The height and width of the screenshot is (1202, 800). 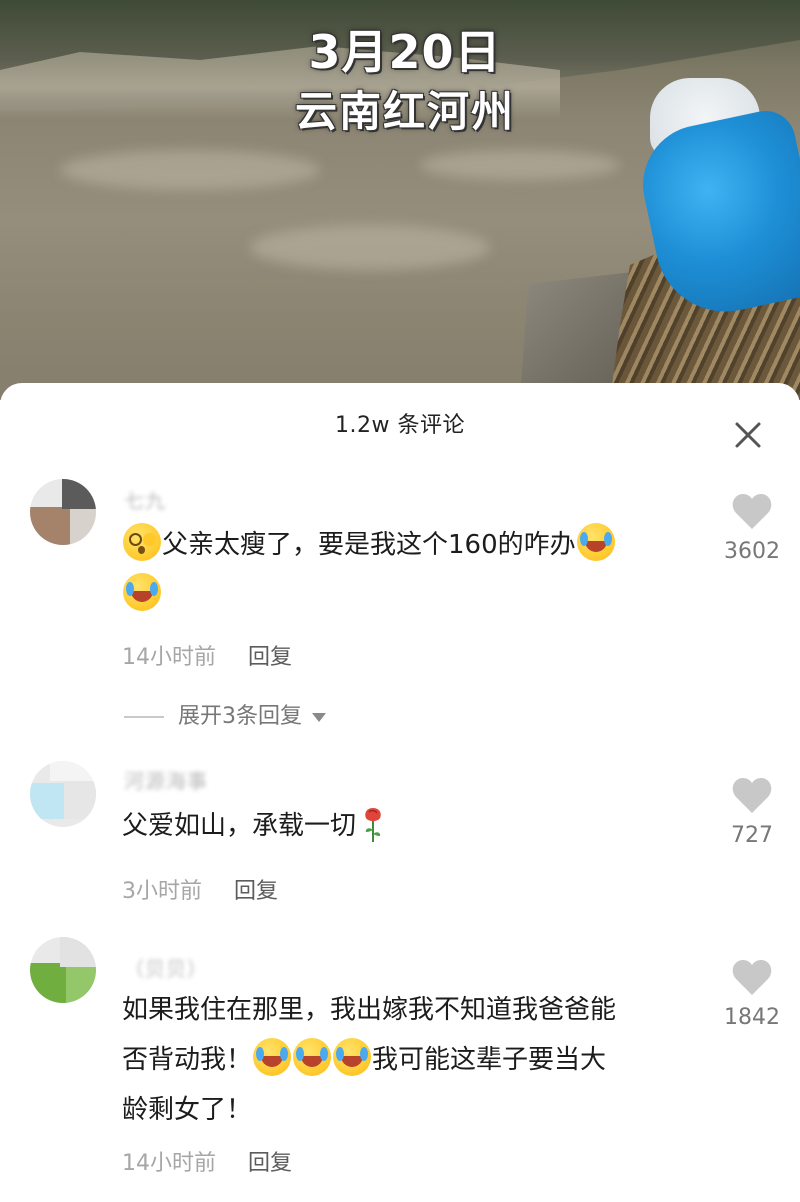 What do you see at coordinates (369, 545) in the screenshot?
I see `comment-text-content: 父亲太瘦了，要是我这个160的咋办` at bounding box center [369, 545].